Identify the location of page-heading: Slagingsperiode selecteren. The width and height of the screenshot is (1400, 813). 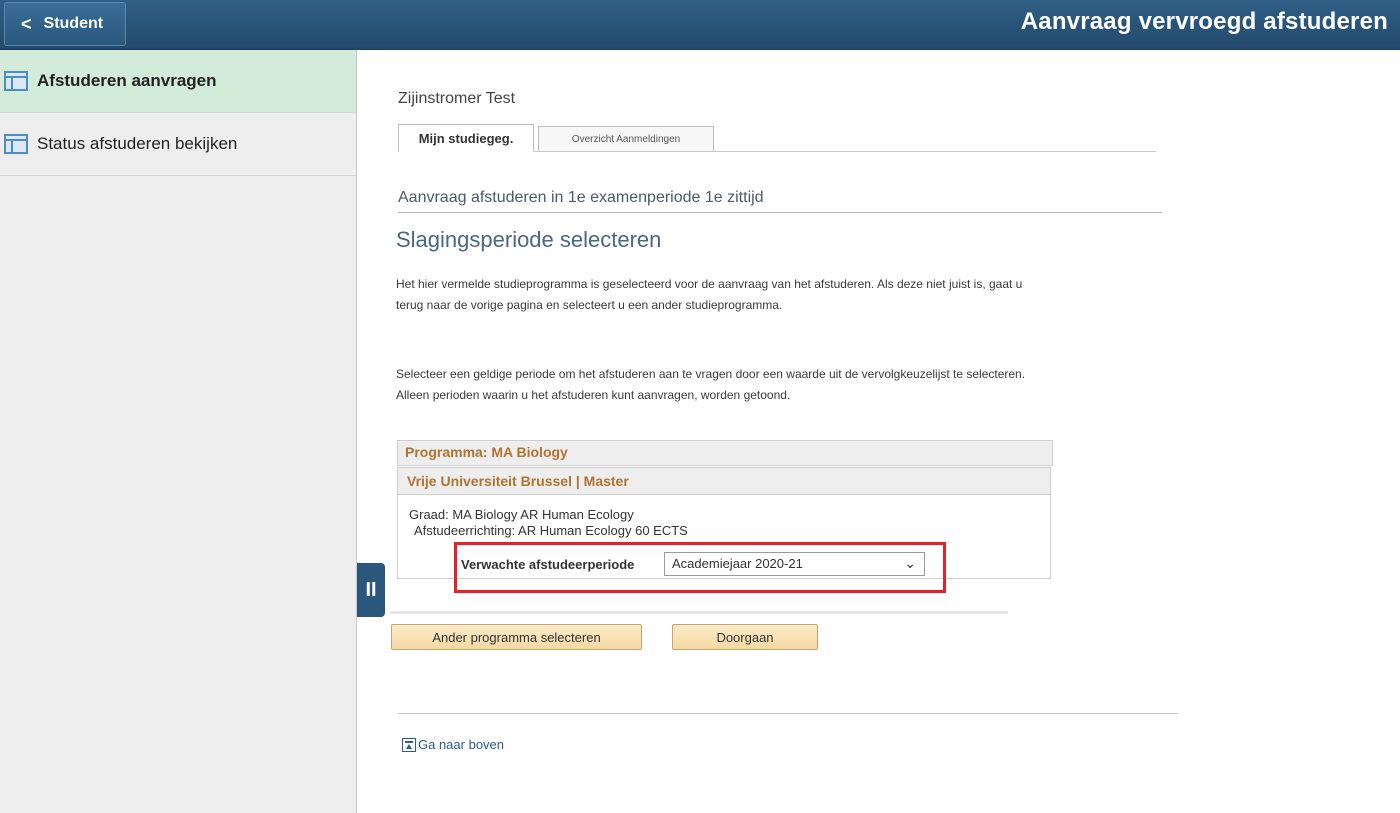
(529, 239).